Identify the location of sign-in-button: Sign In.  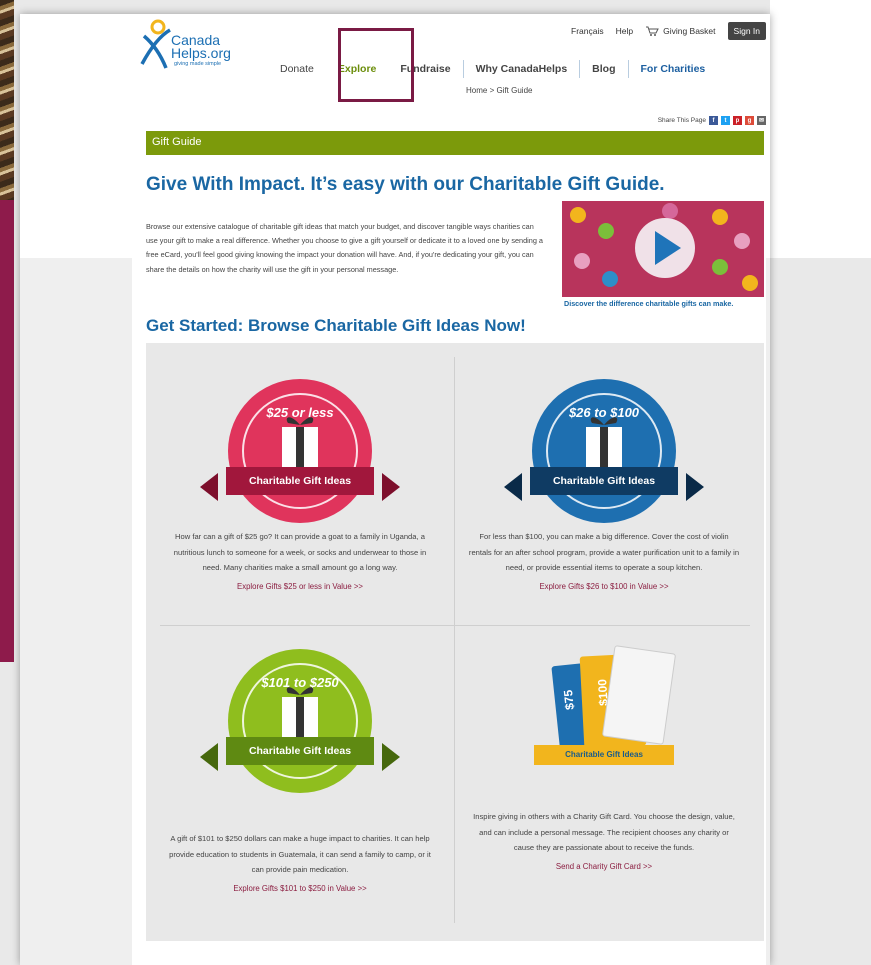
(746, 31).